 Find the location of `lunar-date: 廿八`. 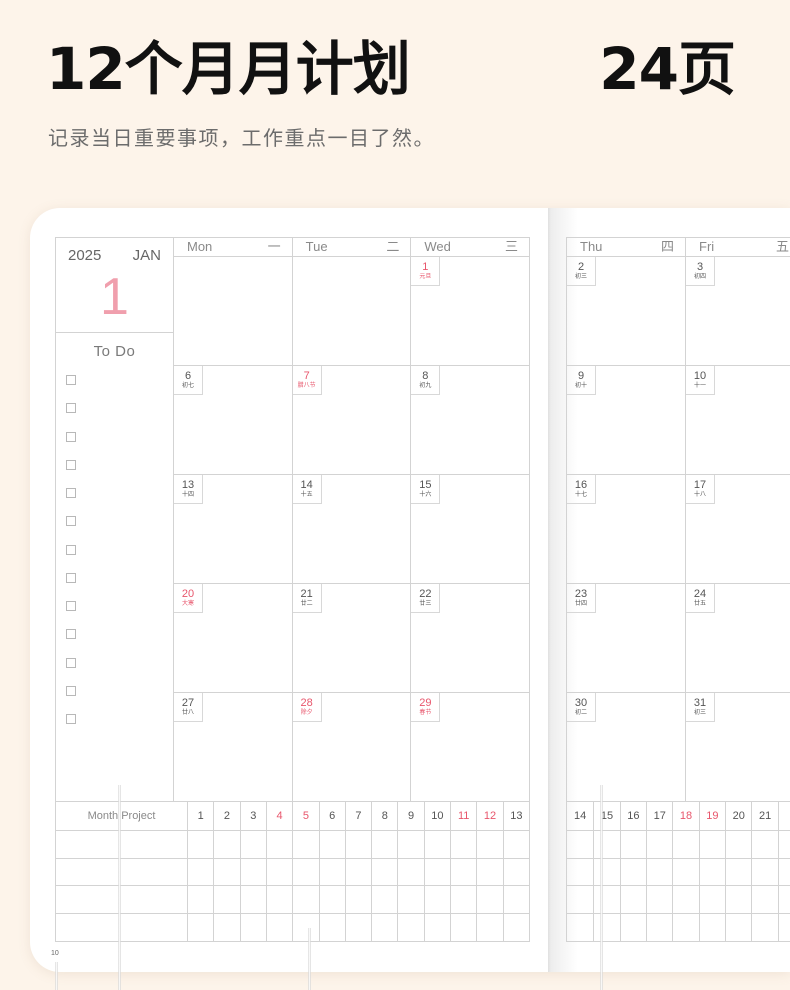

lunar-date: 廿八 is located at coordinates (187, 713).